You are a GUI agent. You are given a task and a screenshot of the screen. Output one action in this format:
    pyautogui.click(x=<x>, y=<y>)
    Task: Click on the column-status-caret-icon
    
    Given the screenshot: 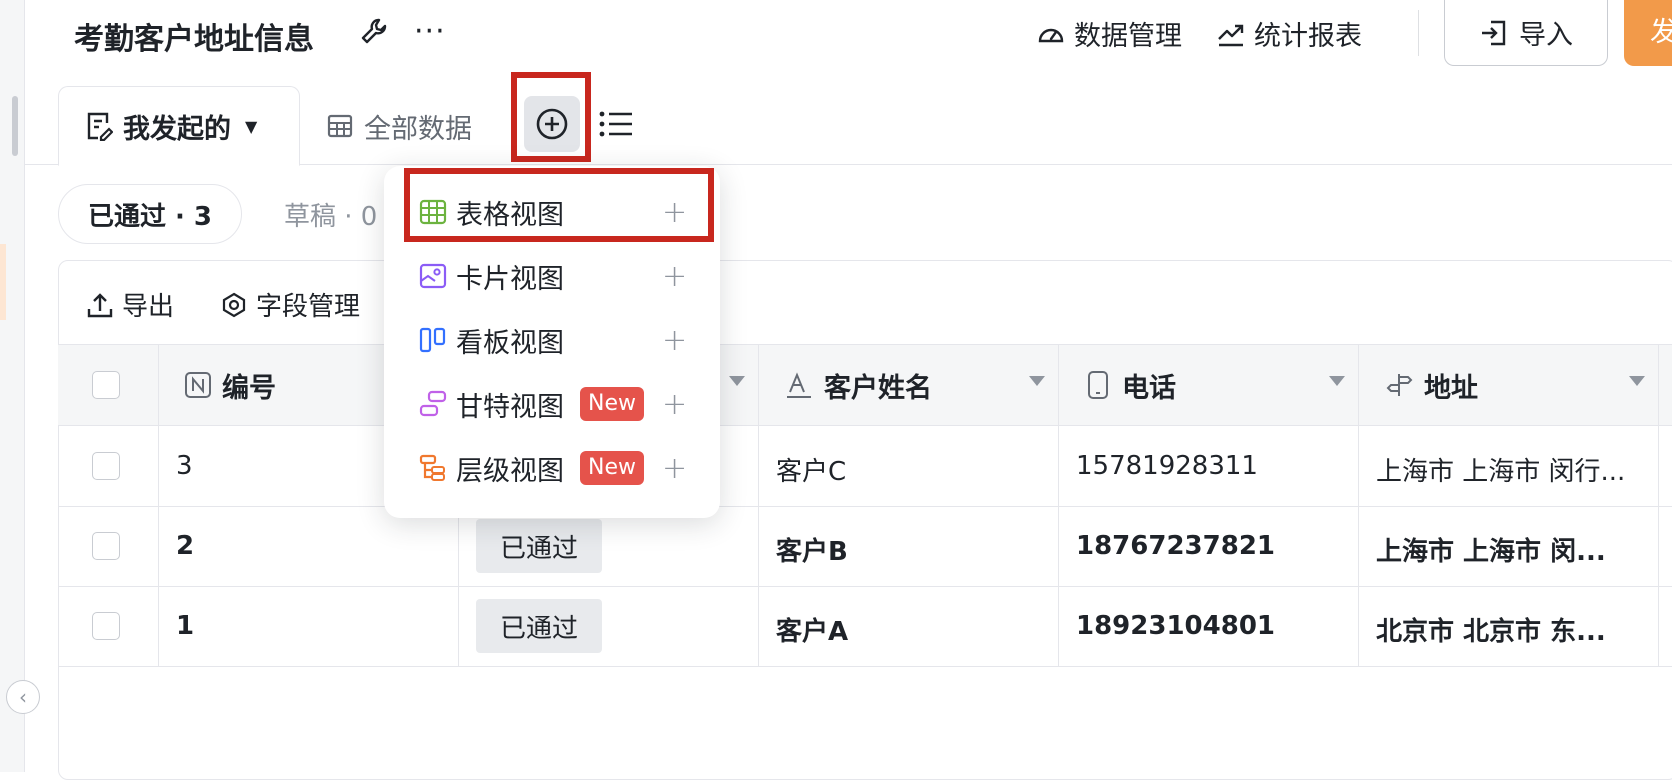 What is the action you would take?
    pyautogui.click(x=737, y=381)
    